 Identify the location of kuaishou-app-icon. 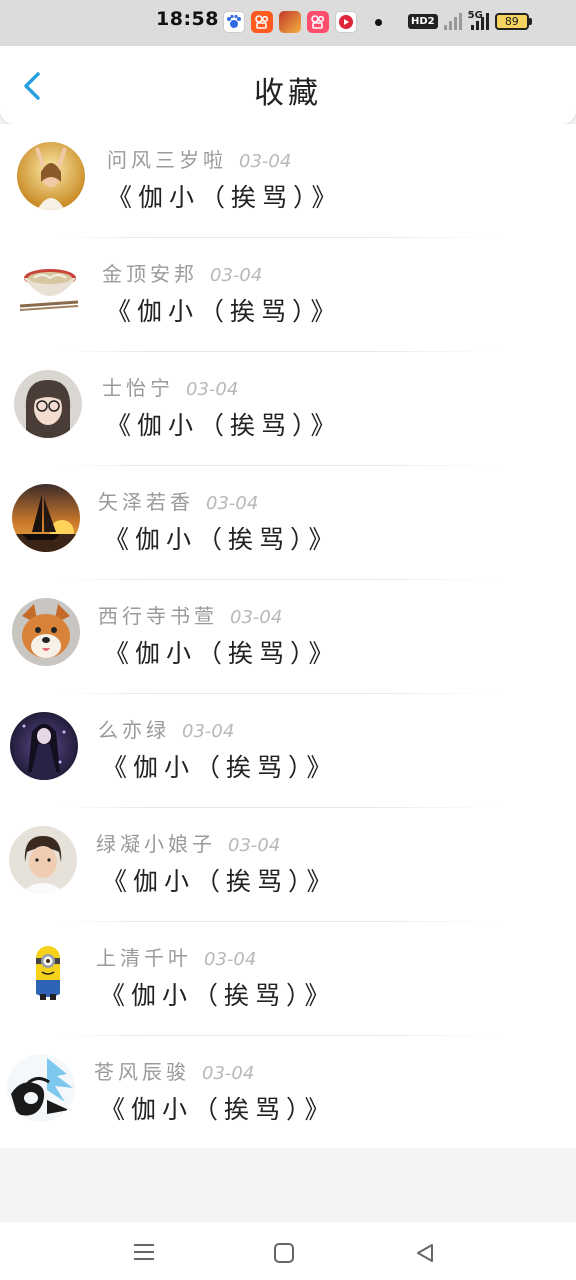
(262, 22).